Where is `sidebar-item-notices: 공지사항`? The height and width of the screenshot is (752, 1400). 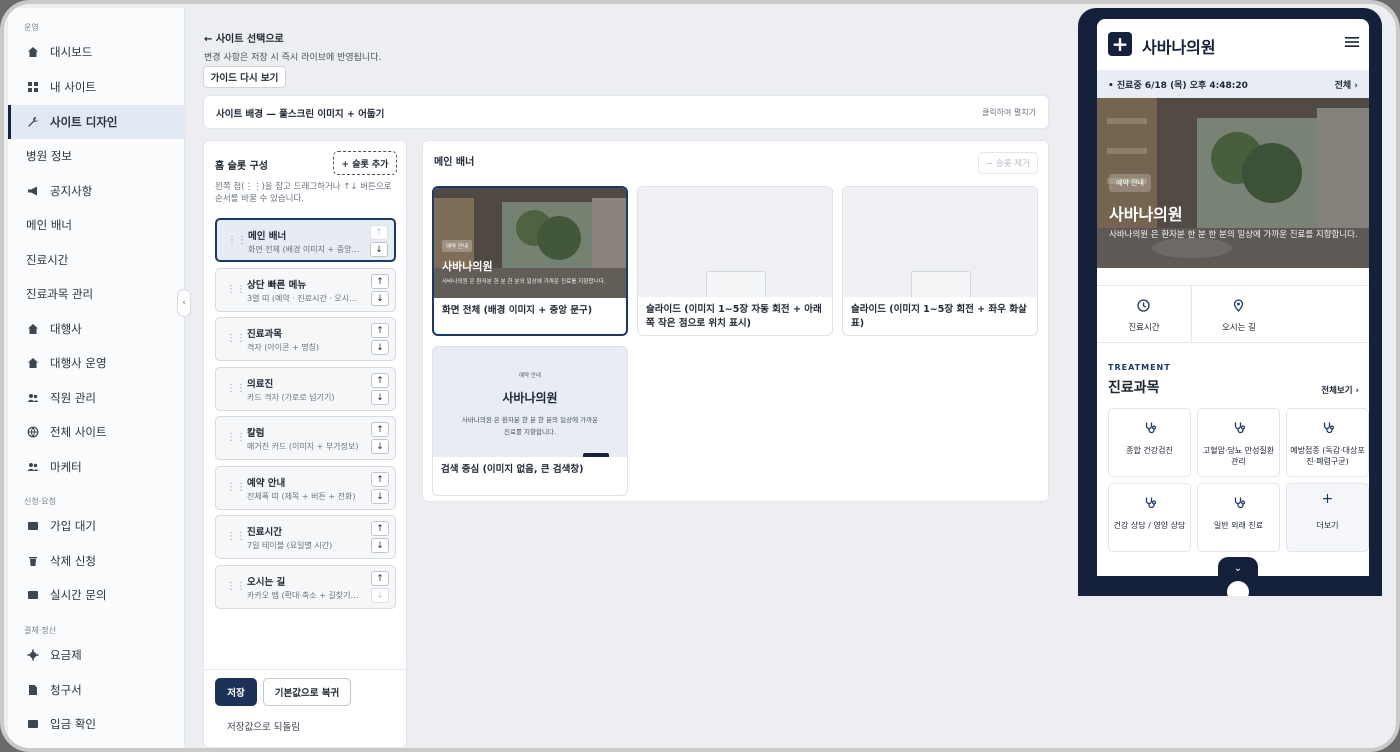 sidebar-item-notices: 공지사항 is located at coordinates (96, 191).